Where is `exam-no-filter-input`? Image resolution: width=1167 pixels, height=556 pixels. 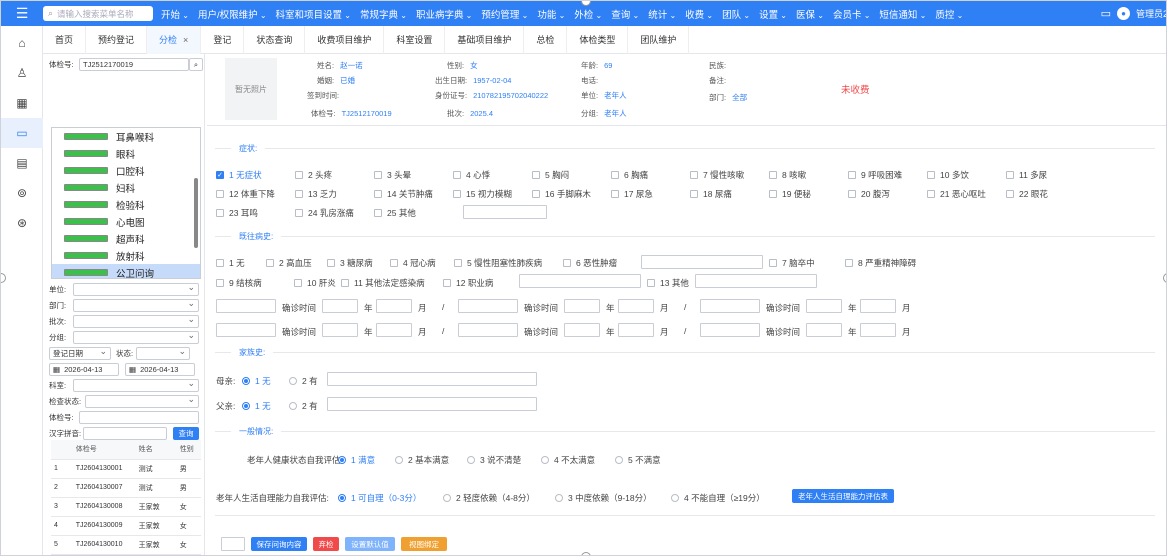 exam-no-filter-input is located at coordinates (139, 417).